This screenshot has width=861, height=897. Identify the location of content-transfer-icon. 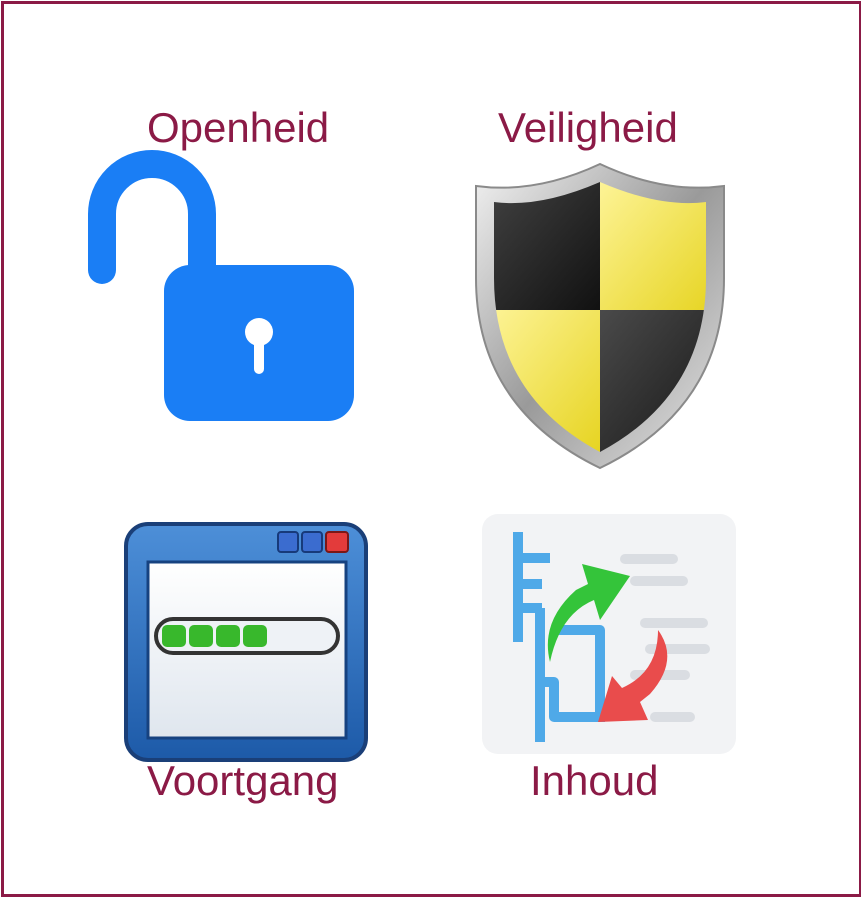
(610, 634).